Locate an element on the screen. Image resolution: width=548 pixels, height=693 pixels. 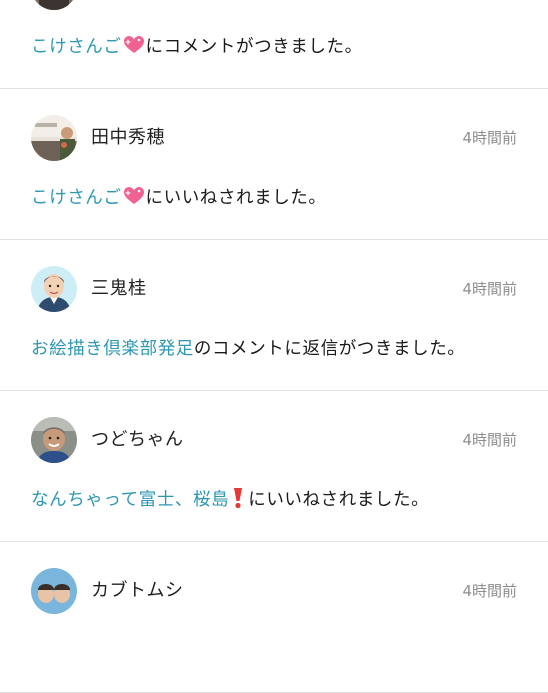
message-text: のコメントに返信がつきました。 is located at coordinates (329, 349).